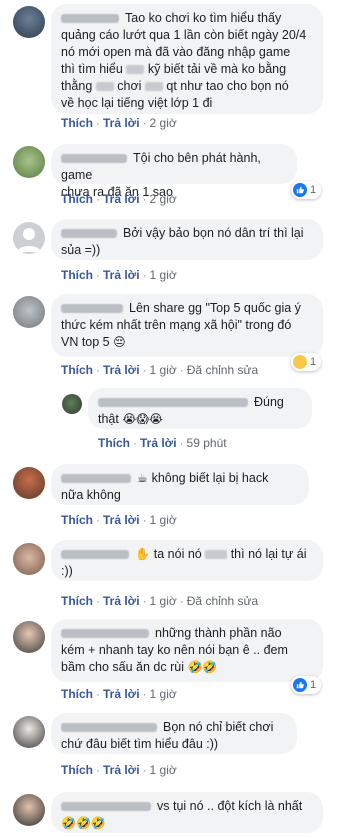 The width and height of the screenshot is (339, 838). Describe the element at coordinates (140, 744) in the screenshot. I see `comment-text: chứ đâu biết tìm hiểu đâu :))` at that location.